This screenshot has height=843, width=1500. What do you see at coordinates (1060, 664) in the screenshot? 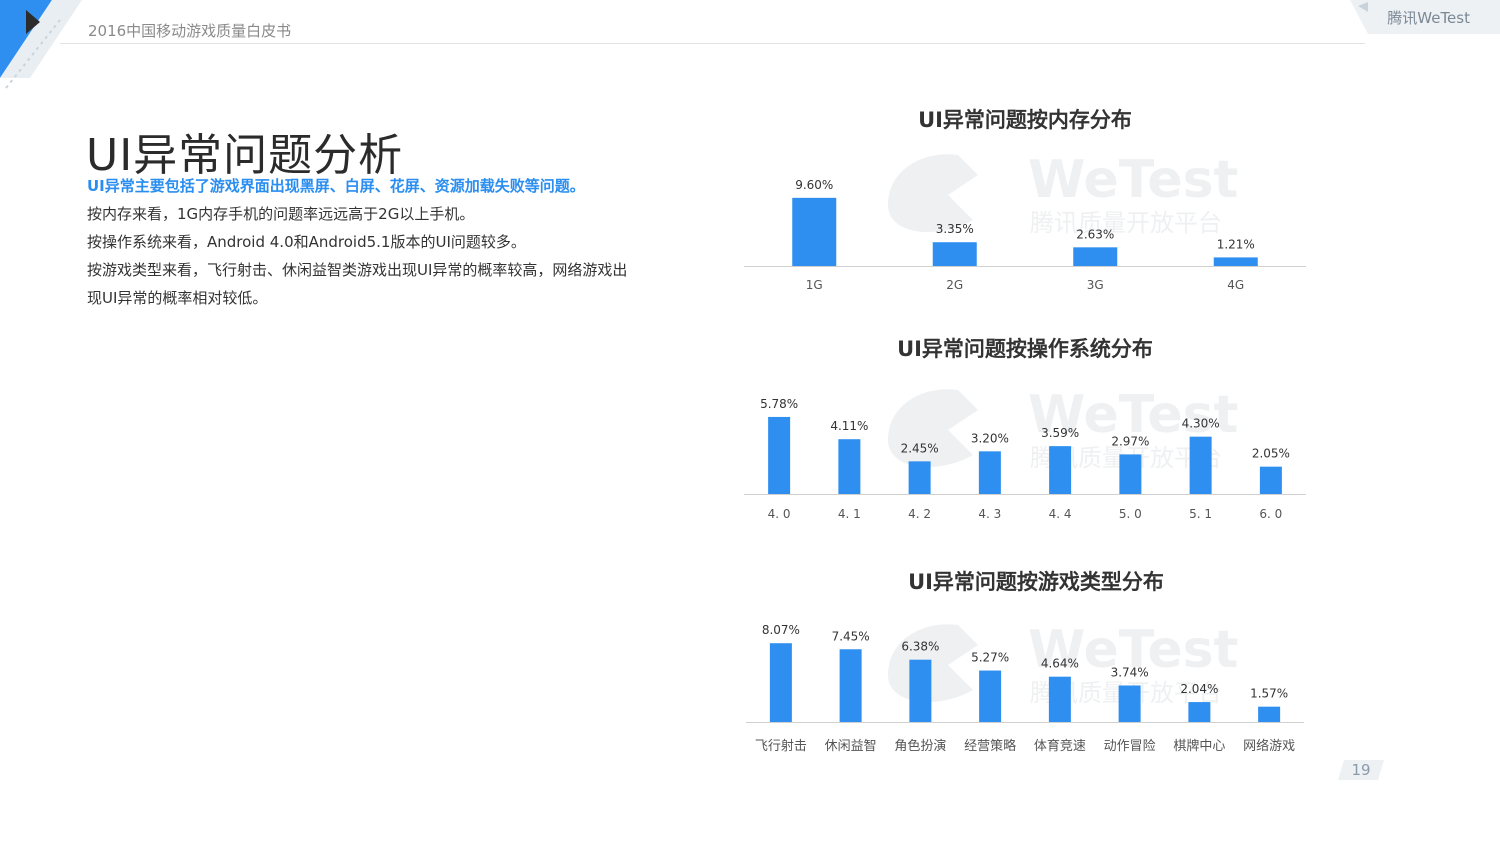
I see `data-label: 4.64%` at bounding box center [1060, 664].